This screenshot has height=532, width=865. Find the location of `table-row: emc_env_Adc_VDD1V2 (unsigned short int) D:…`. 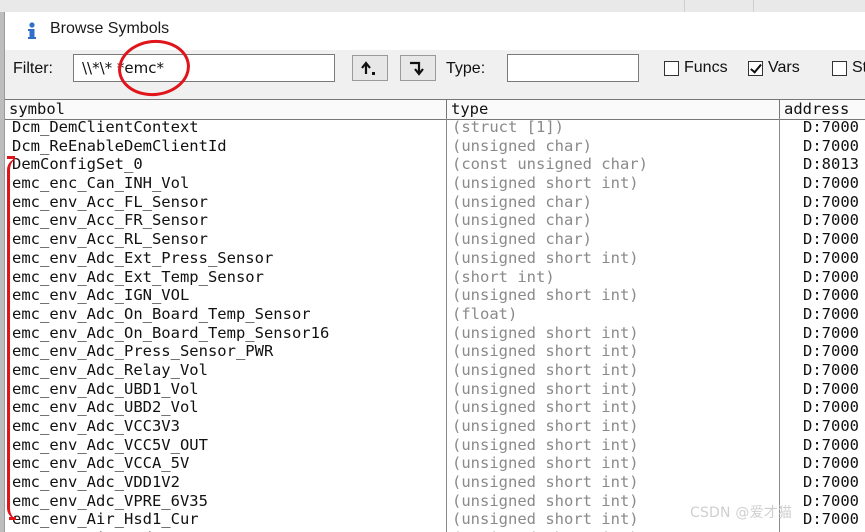

table-row: emc_env_Adc_VDD1V2 (unsigned short int) D:… is located at coordinates (435, 482).